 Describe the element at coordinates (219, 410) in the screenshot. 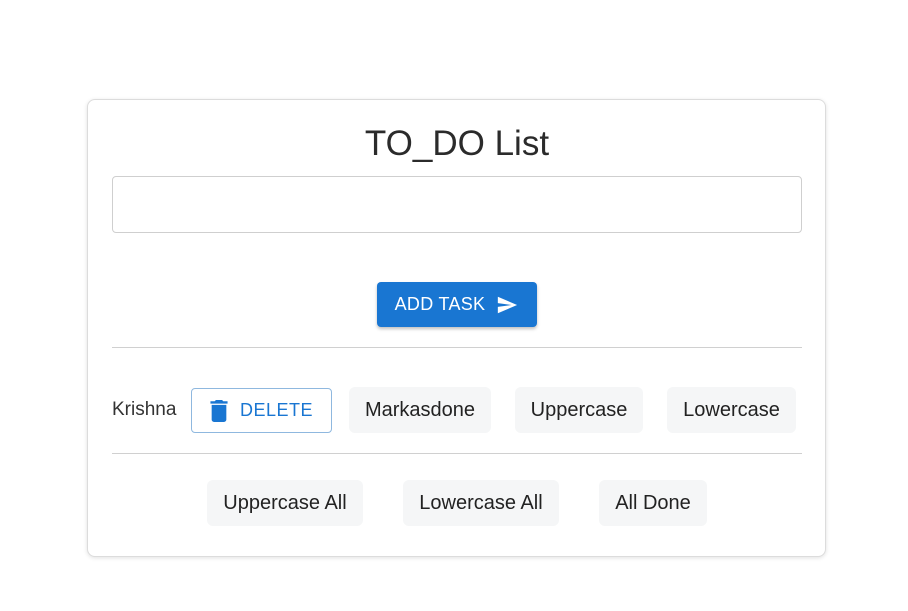

I see `trash-icon` at that location.